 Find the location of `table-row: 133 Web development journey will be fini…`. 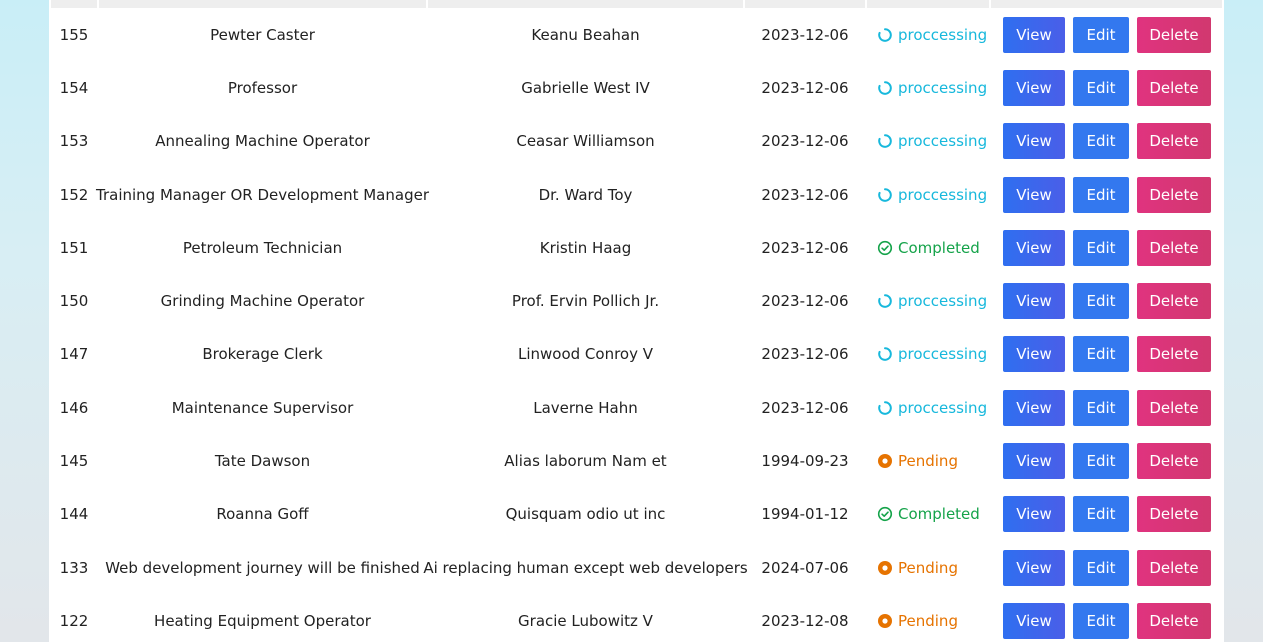

table-row: 133 Web development journey will be fini… is located at coordinates (636, 567).